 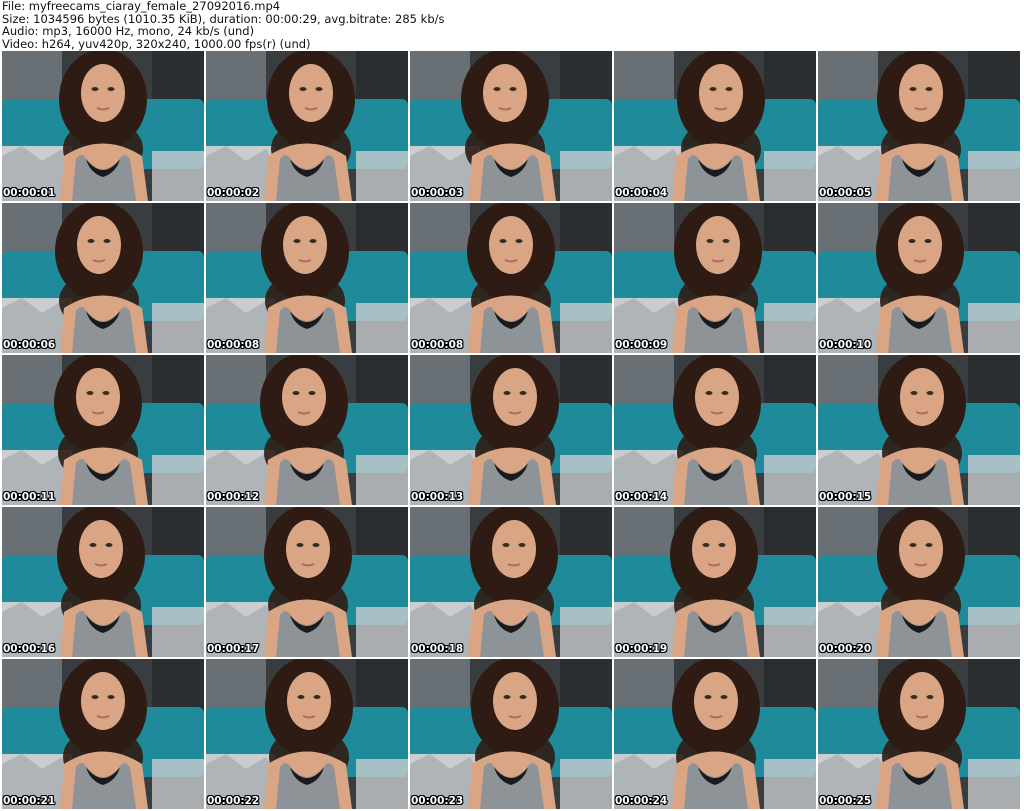 I want to click on video-frame-thumbnail: 00:00:06, so click(x=103, y=278).